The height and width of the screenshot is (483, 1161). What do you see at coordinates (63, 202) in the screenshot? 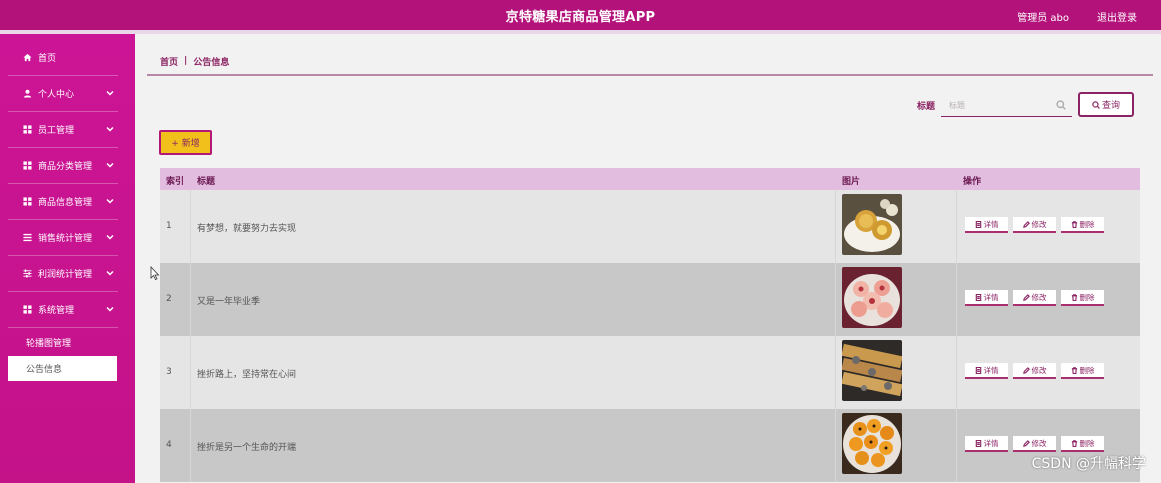
I see `sidebar-item-product-info: 商品信息管理` at bounding box center [63, 202].